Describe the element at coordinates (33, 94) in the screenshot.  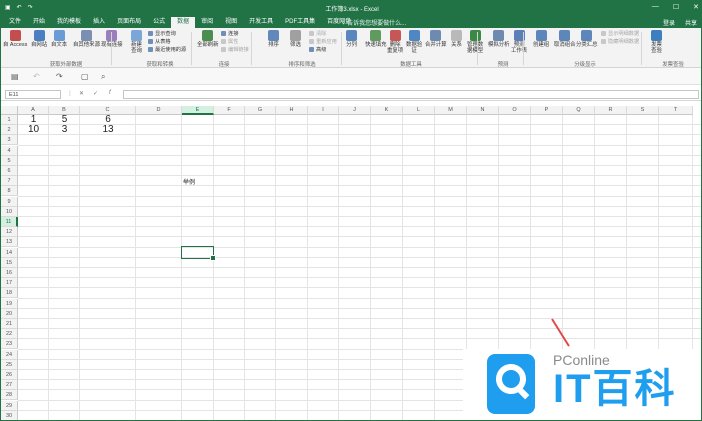
I see `name-box: E11` at that location.